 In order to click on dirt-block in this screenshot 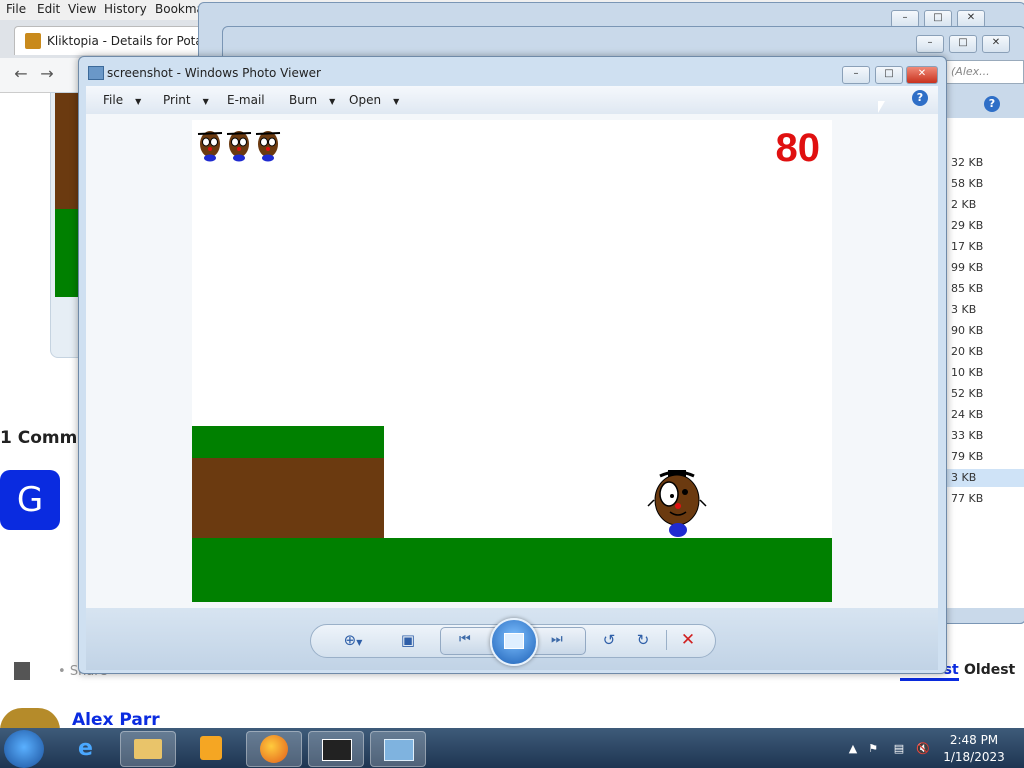, I will do `click(288, 498)`.